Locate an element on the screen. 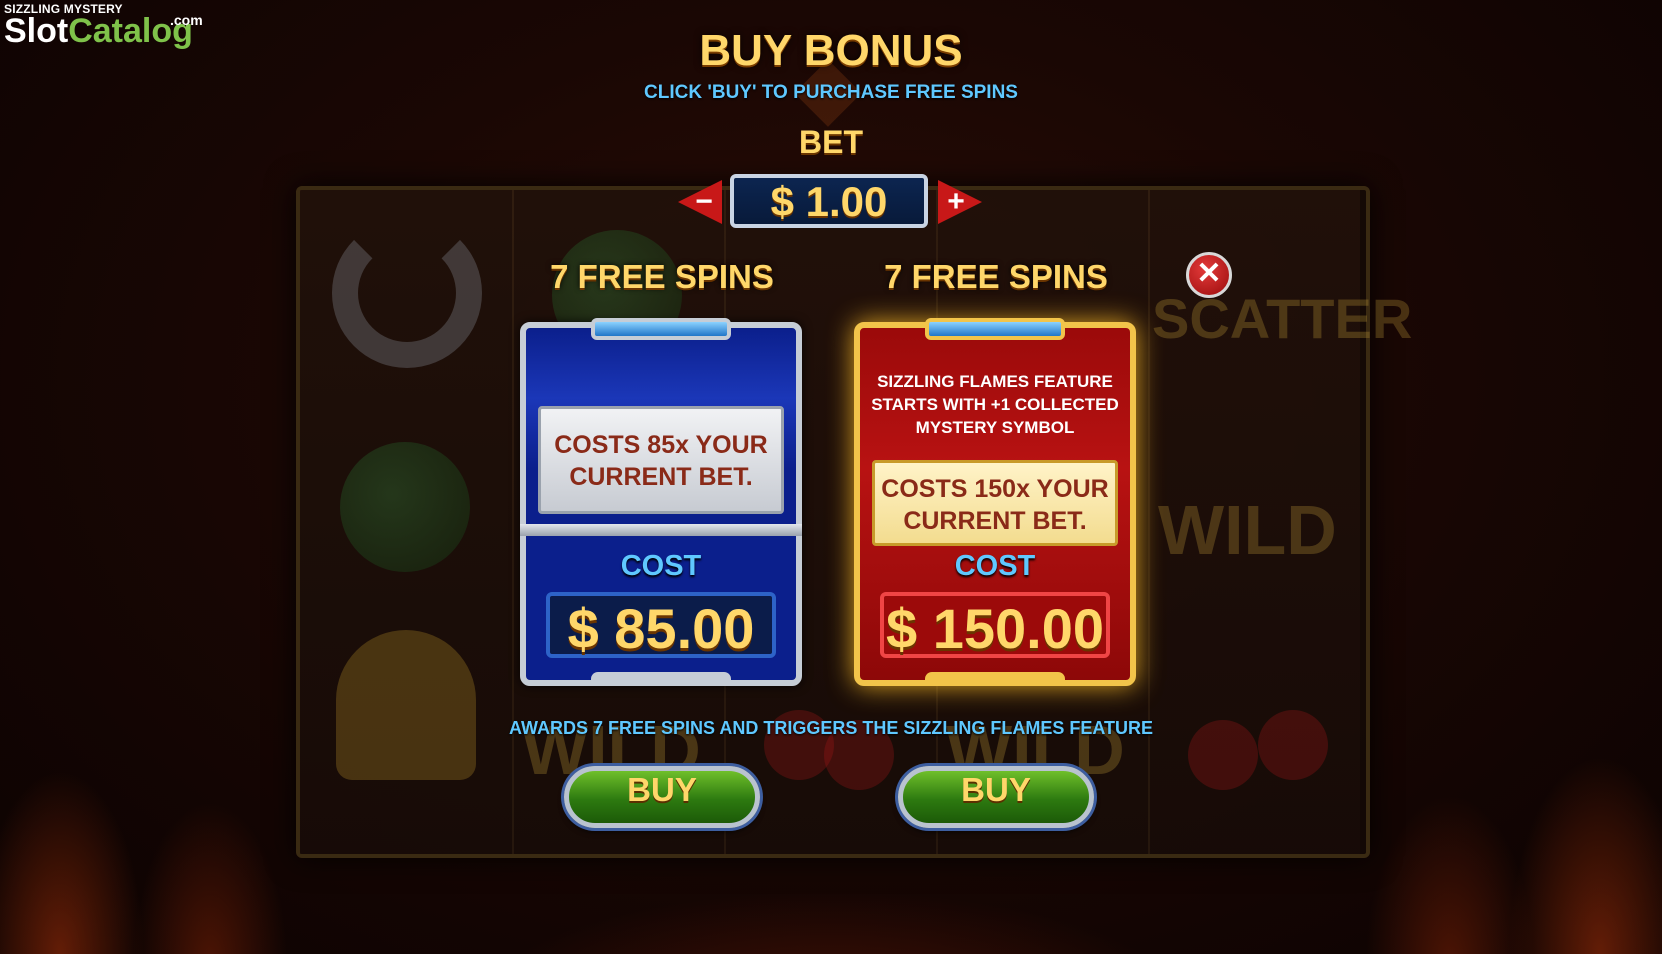 This screenshot has width=1662, height=954. bell-icon is located at coordinates (406, 705).